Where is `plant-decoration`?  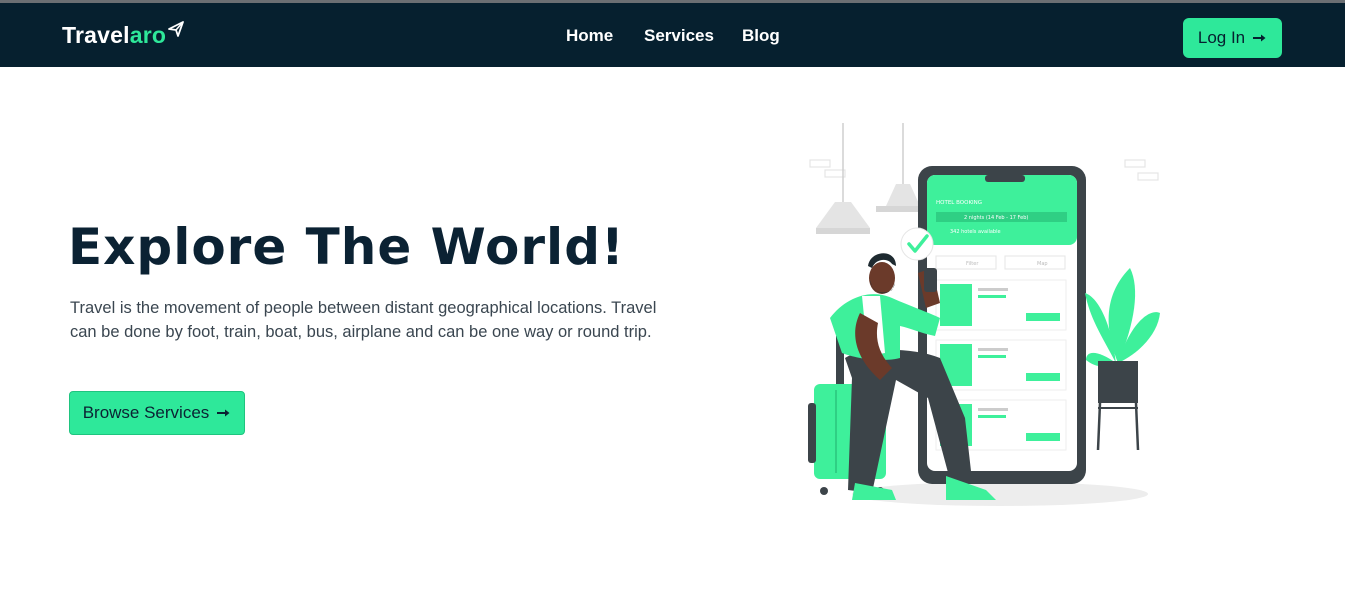 plant-decoration is located at coordinates (1122, 359).